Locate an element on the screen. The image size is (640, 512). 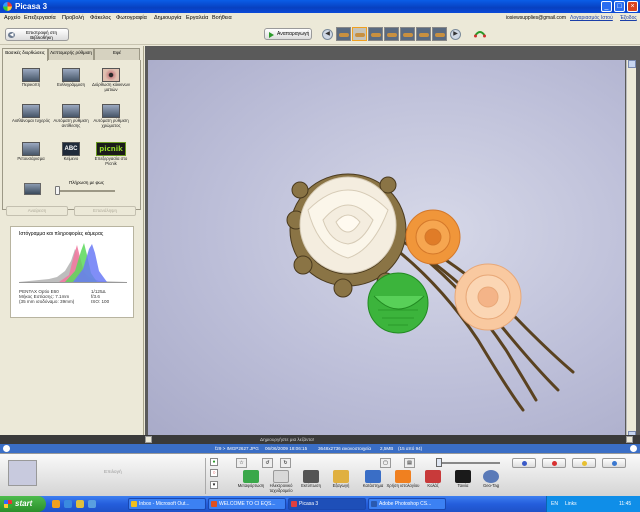
menu-edit: Επεξεργασία is located at coordinates (40, 18).